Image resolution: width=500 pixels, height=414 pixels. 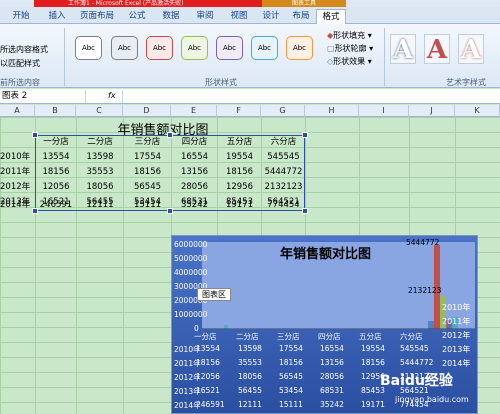 I want to click on chart-table-cell: 5444772, so click(x=417, y=362).